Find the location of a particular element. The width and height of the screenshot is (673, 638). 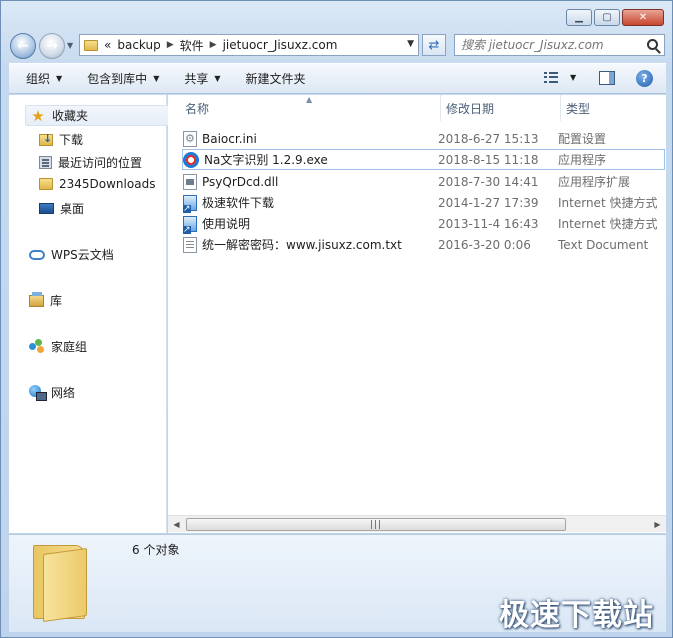

text-file-icon is located at coordinates (190, 244).